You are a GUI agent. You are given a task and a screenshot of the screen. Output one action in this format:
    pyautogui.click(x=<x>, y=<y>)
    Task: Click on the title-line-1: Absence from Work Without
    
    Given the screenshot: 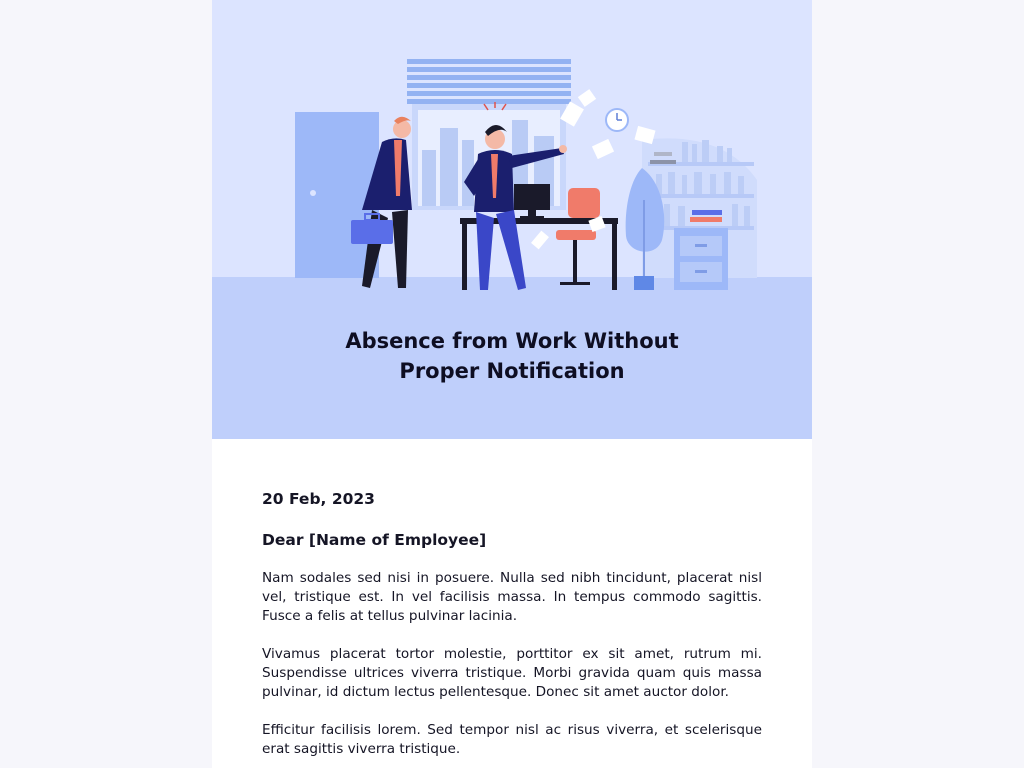 What is the action you would take?
    pyautogui.click(x=512, y=341)
    